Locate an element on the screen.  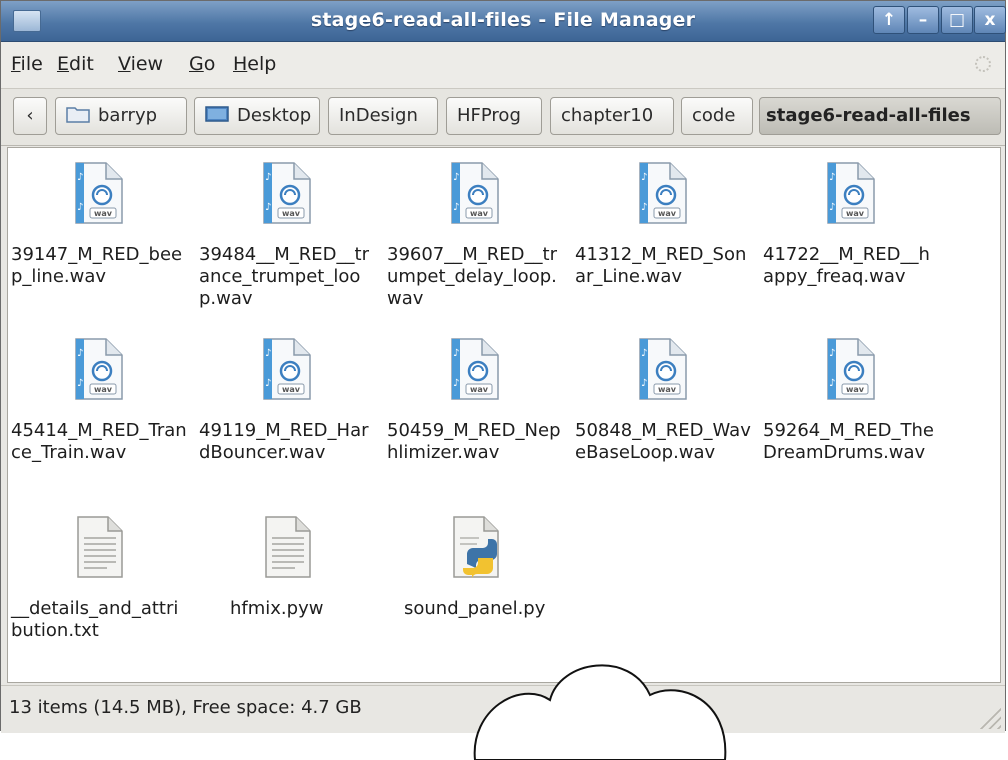
file-item: ♪ ♪ wav 50848_M_RED_WaveBaseLoop.wav is located at coordinates (666, 418).